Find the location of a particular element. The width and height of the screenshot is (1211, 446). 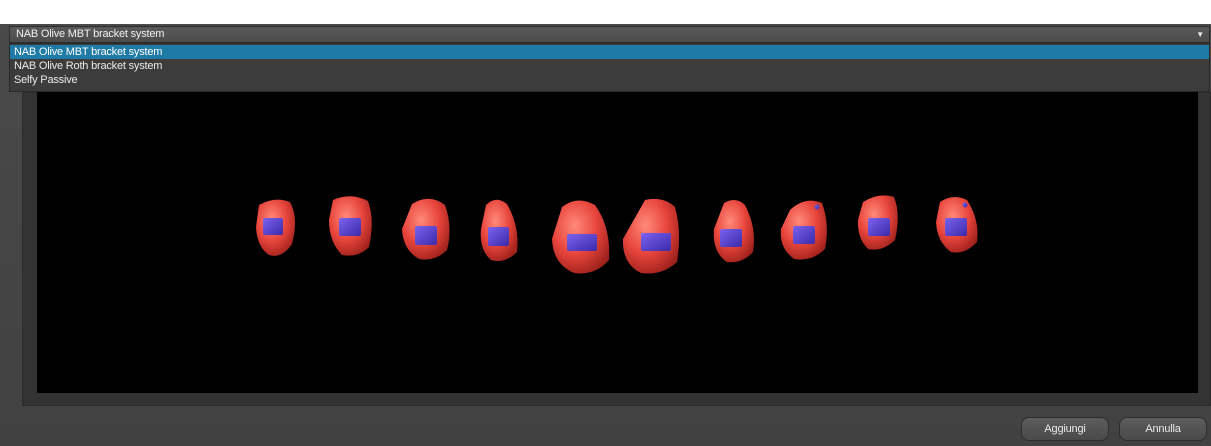

chevron-down-icon: ▼ is located at coordinates (1200, 34).